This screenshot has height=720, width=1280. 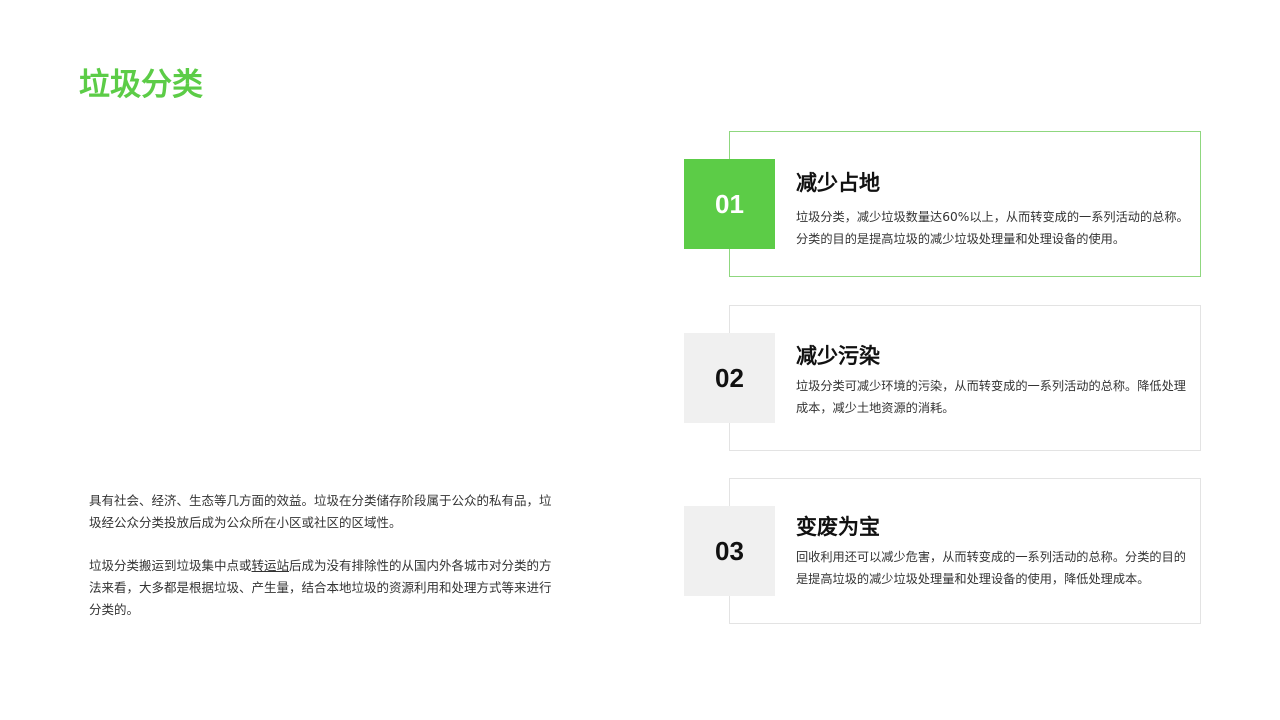 I want to click on benefit-number-3: 03, so click(x=729, y=551).